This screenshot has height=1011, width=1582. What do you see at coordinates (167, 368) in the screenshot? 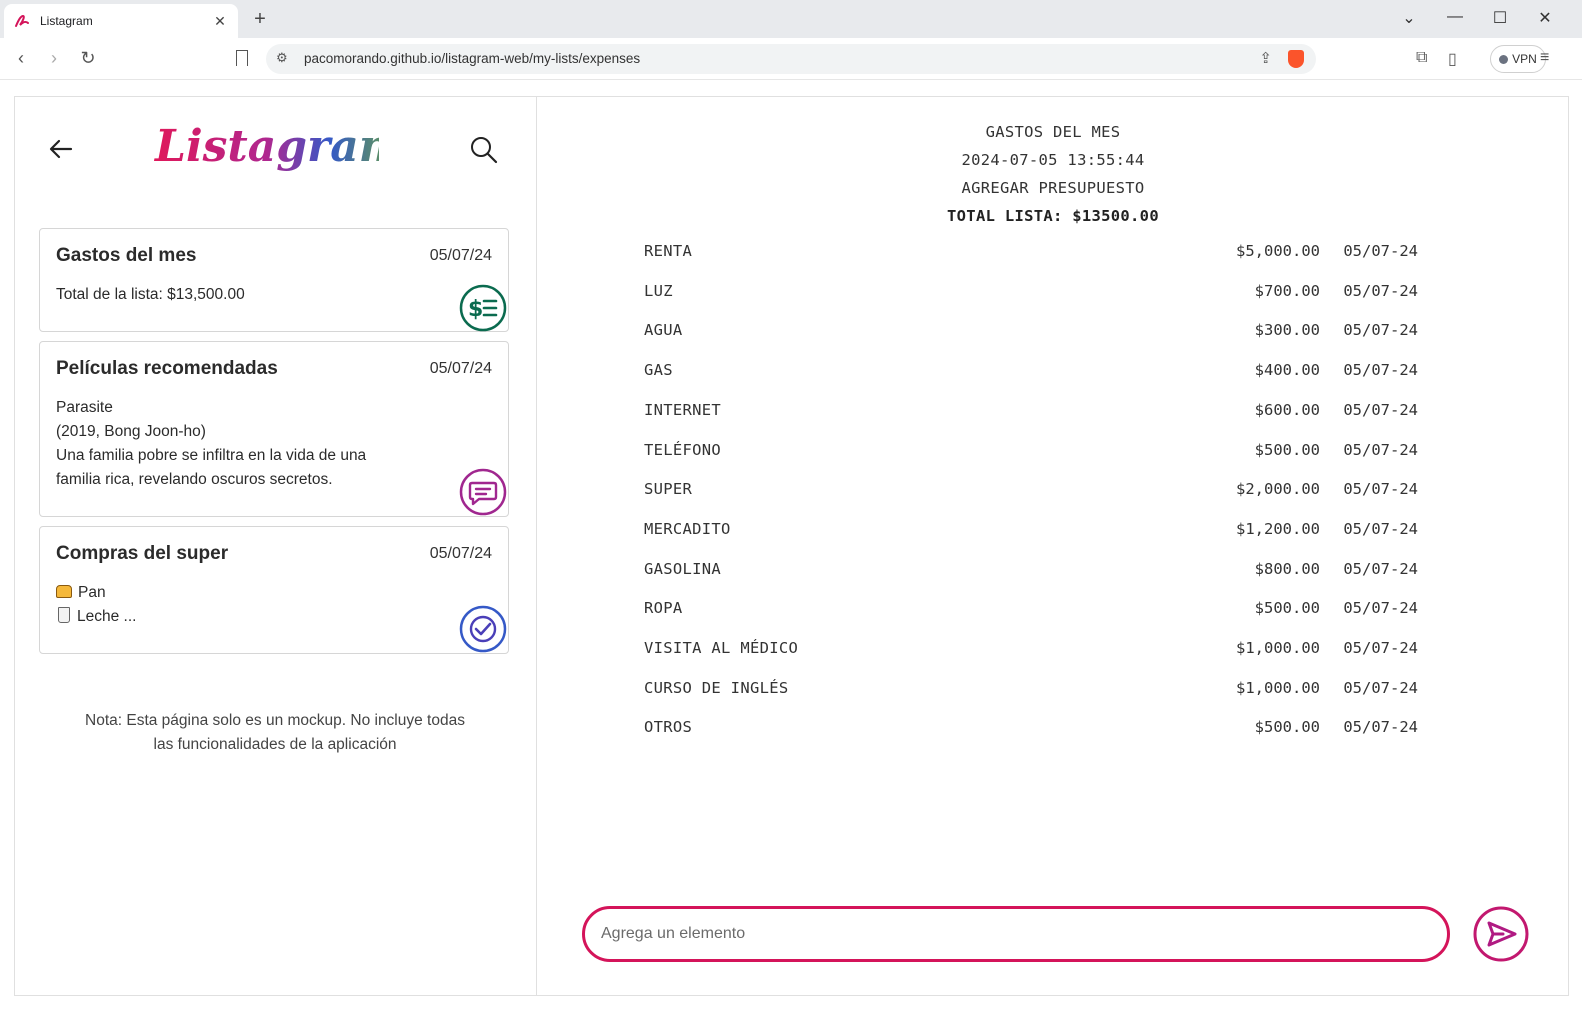
I see `list-card-title: Películas recomendadas` at bounding box center [167, 368].